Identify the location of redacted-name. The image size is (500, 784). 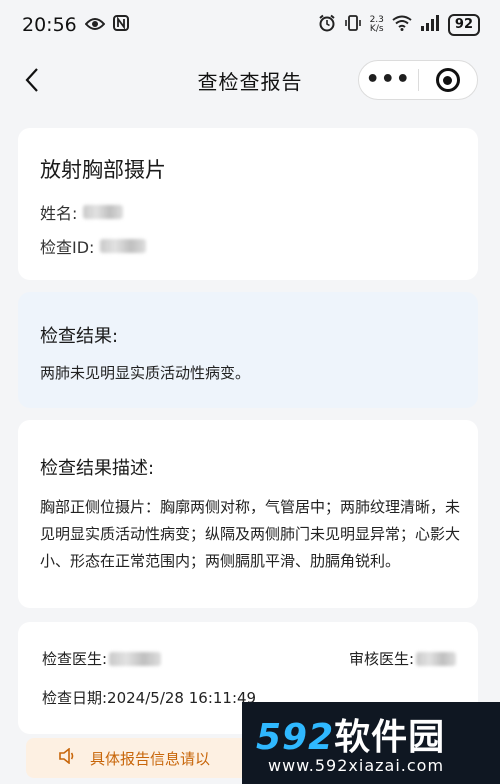
(103, 212).